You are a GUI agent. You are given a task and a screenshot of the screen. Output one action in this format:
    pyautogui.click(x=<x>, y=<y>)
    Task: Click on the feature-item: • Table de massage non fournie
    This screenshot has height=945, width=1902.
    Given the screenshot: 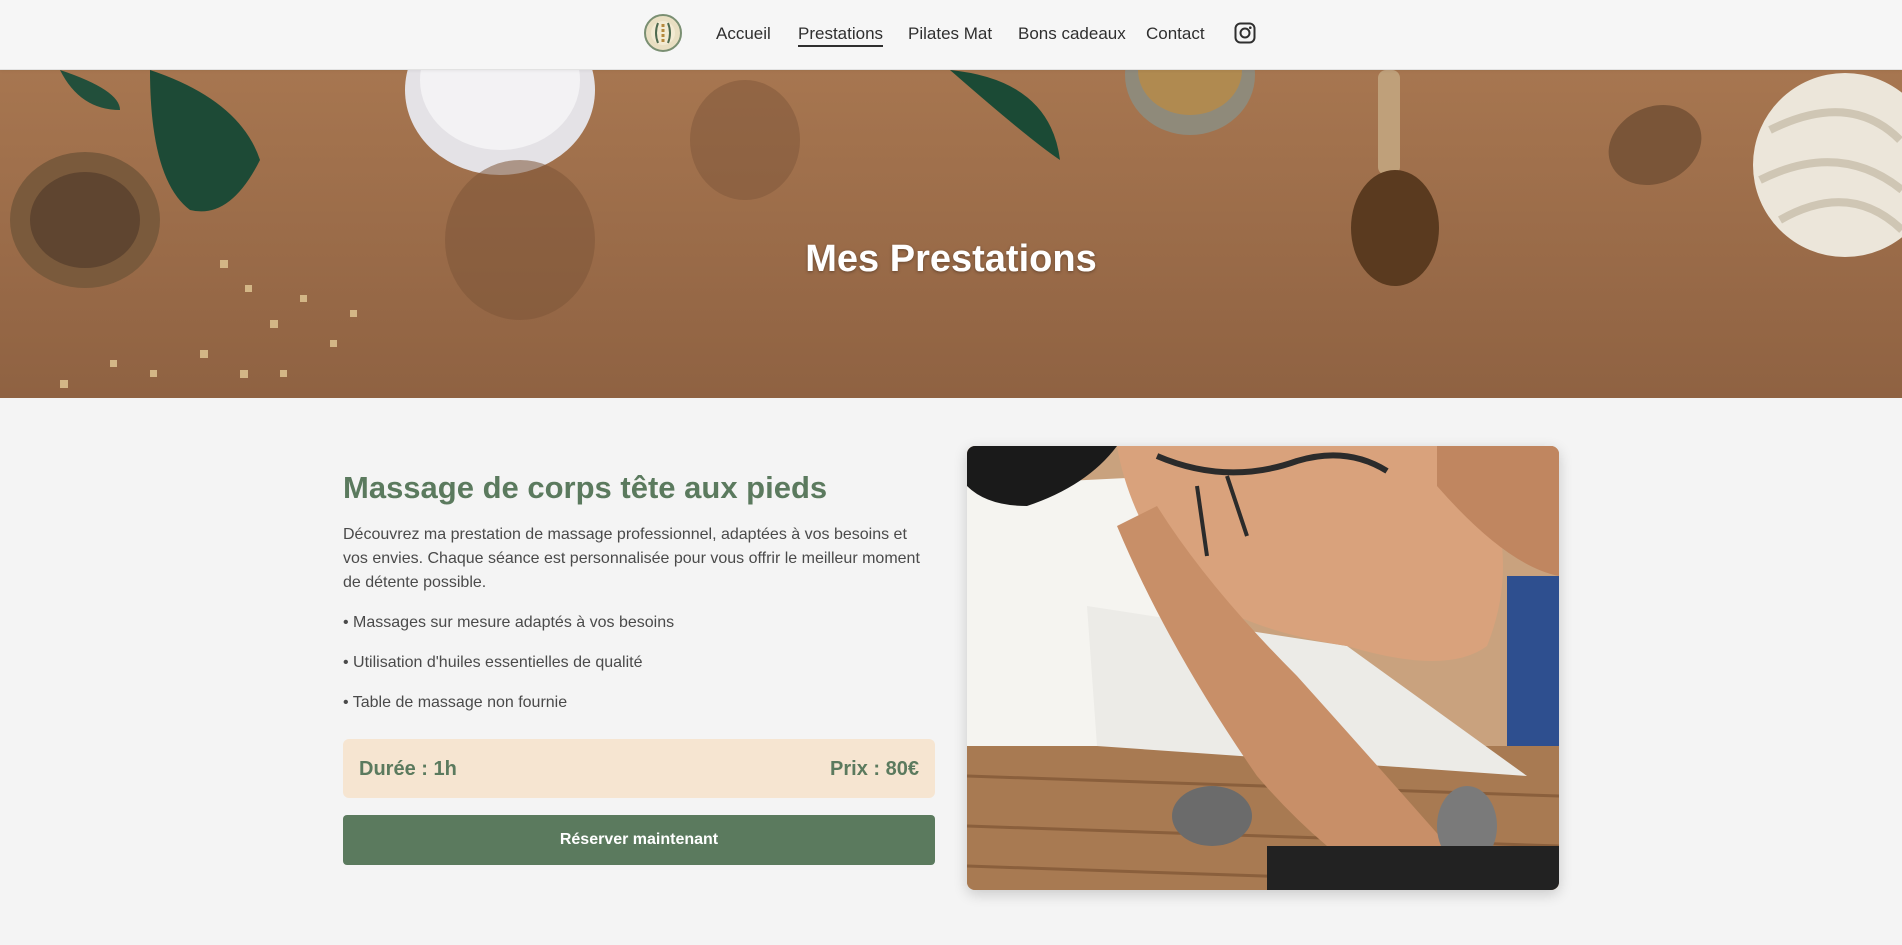 What is the action you would take?
    pyautogui.click(x=455, y=702)
    